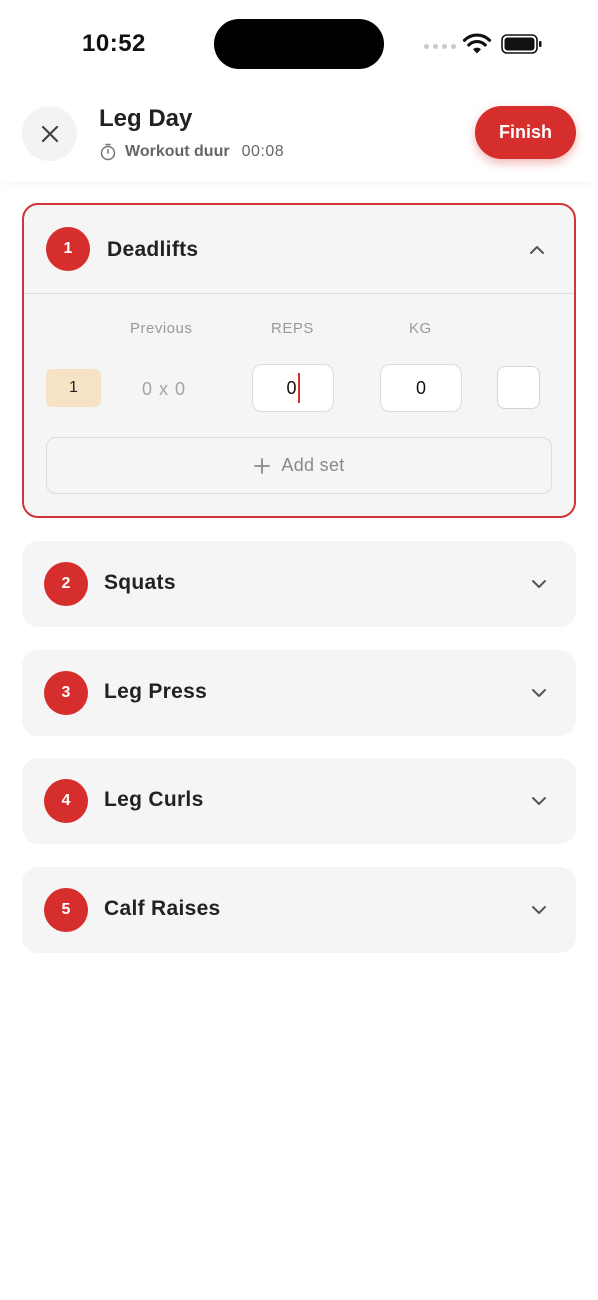 Image resolution: width=598 pixels, height=1300 pixels. I want to click on exercise-header: 3 Leg Press, so click(299, 693).